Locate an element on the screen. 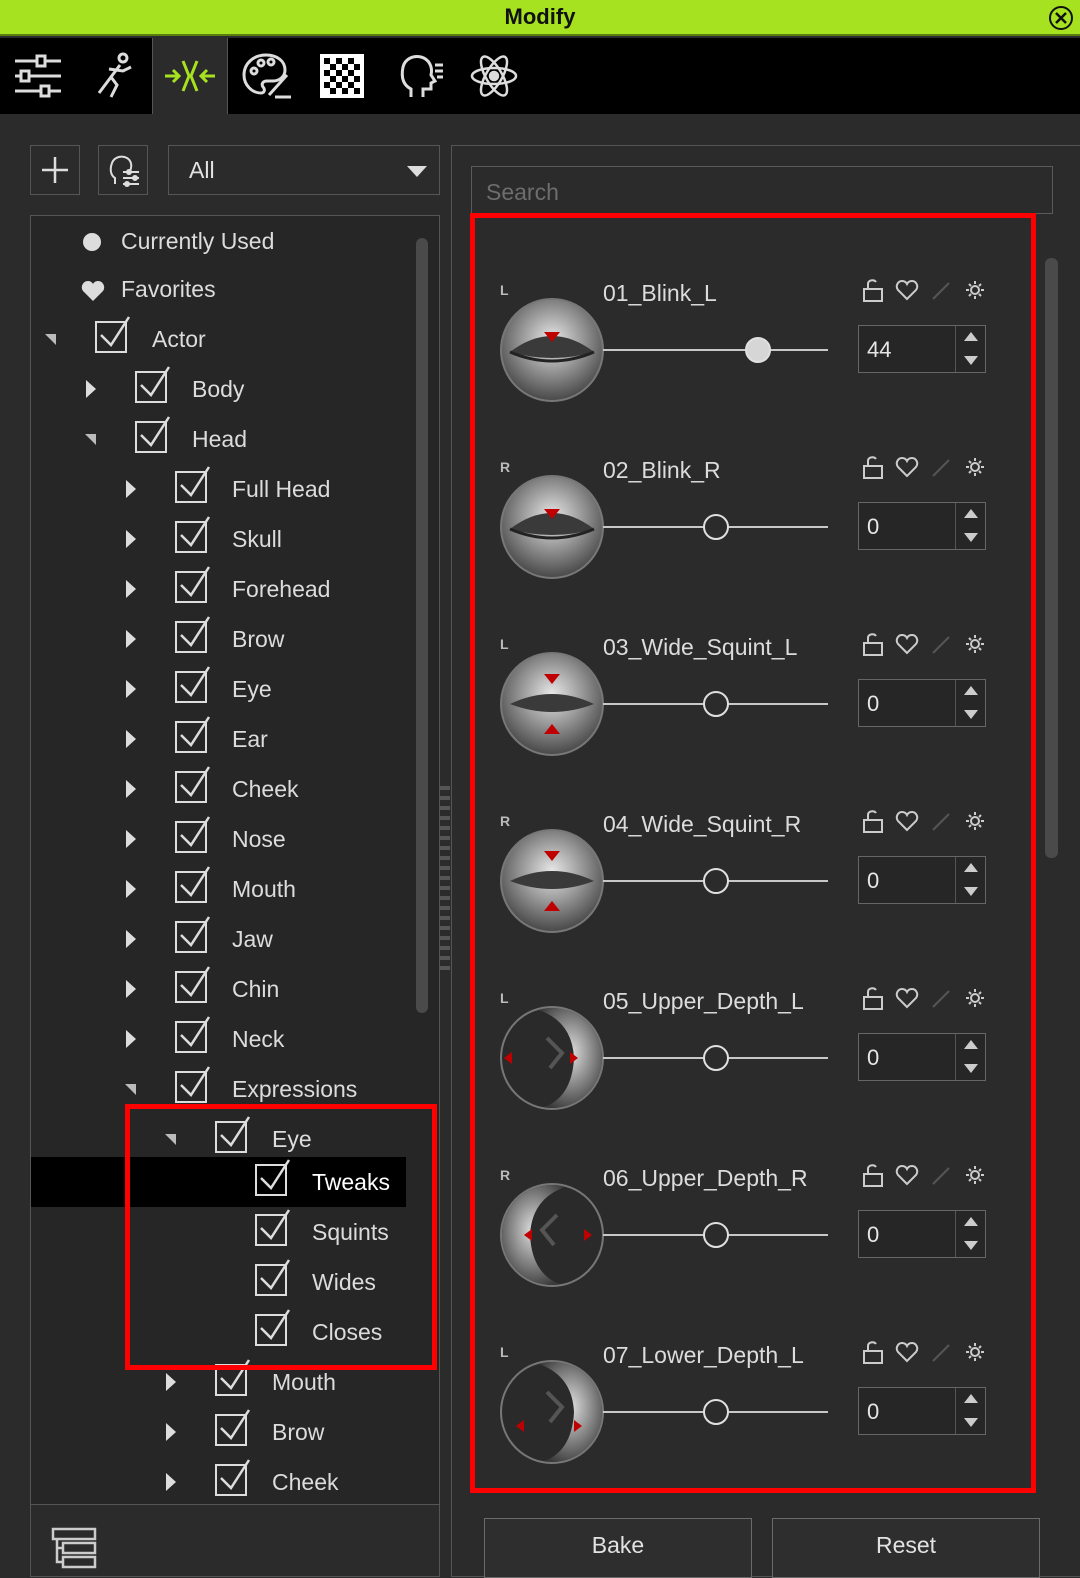  tab-physics is located at coordinates (494, 76).